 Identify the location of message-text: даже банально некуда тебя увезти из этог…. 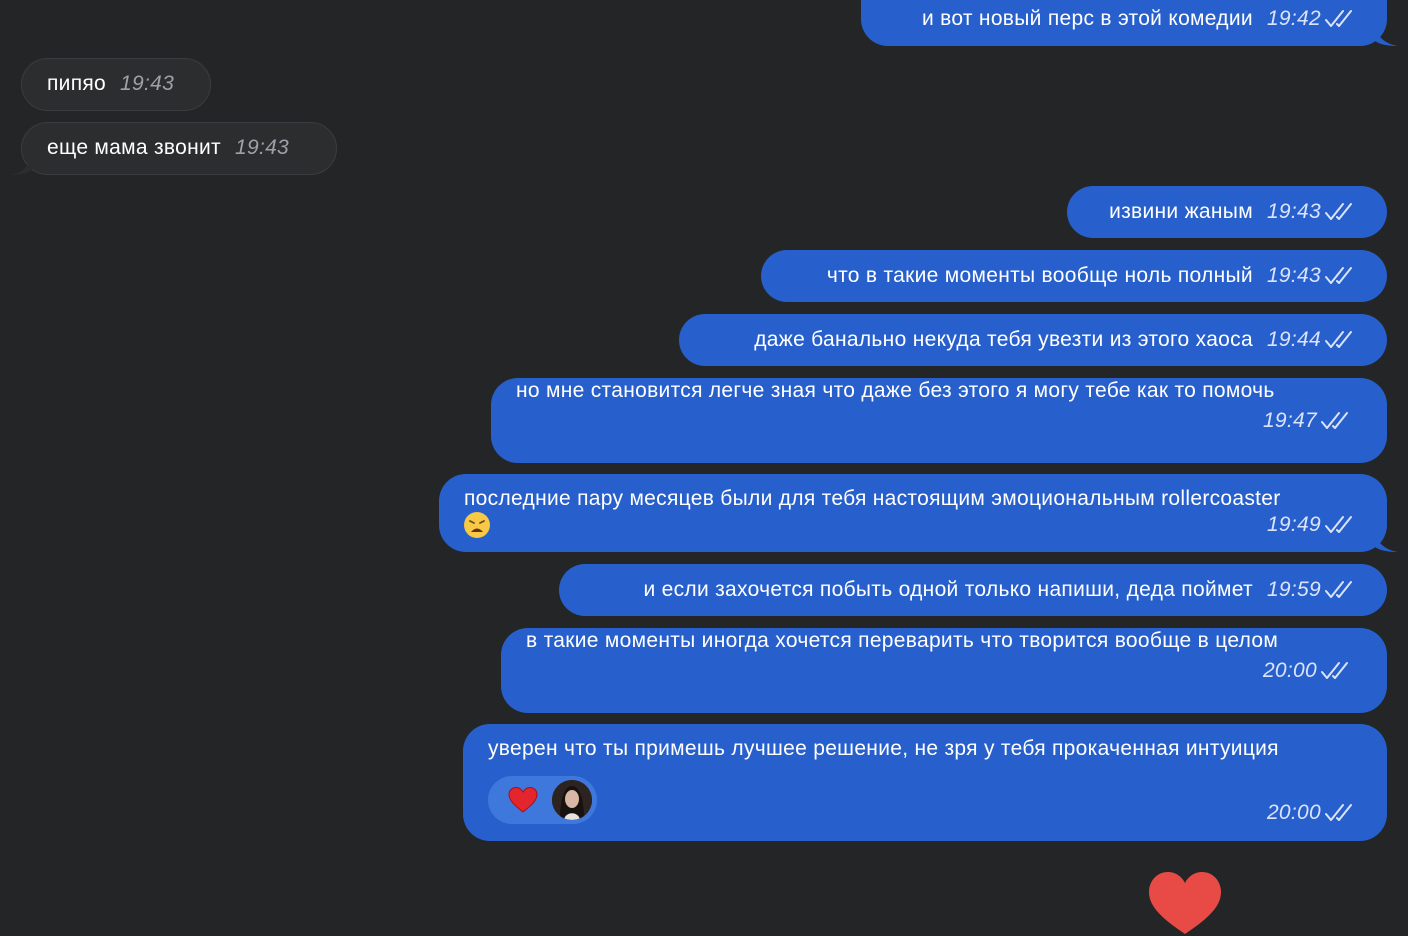
(1003, 339).